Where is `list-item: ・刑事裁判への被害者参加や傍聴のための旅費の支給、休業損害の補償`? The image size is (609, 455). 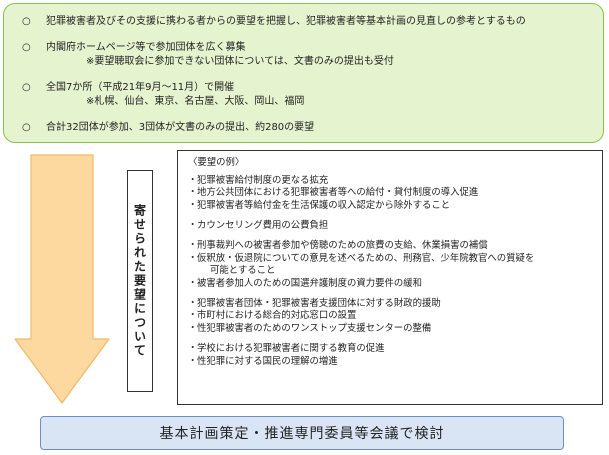 list-item: ・刑事裁判への被害者参加や傍聴のための旅費の支給、休業損害の補償 is located at coordinates (338, 245).